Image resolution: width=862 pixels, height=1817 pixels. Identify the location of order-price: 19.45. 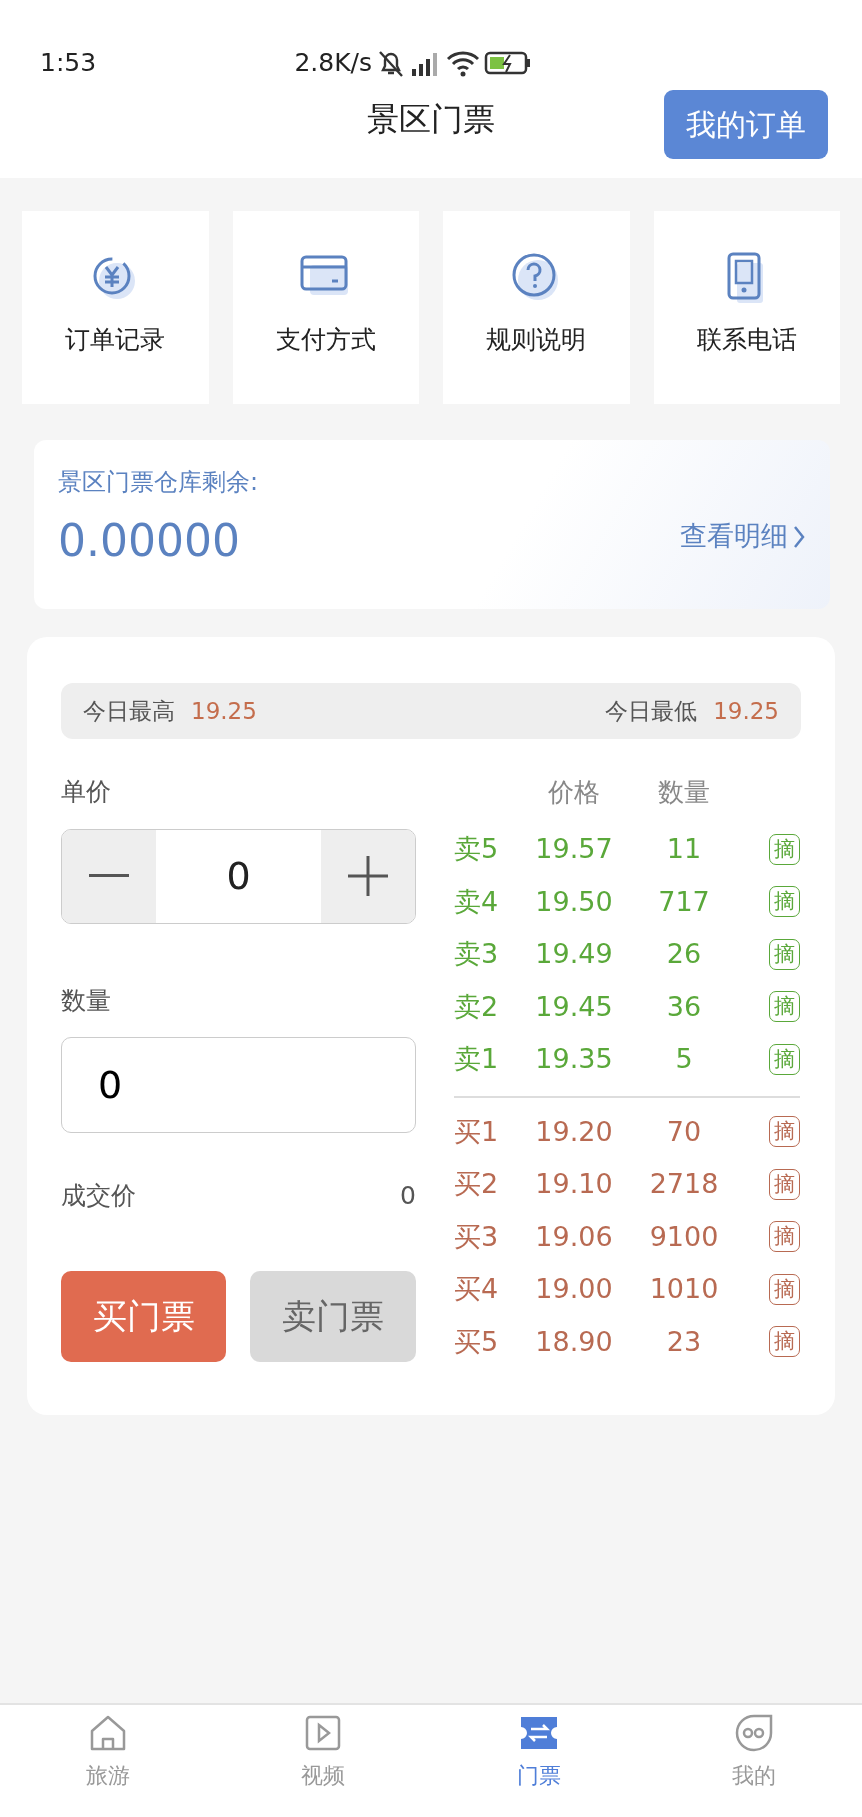
(574, 1006).